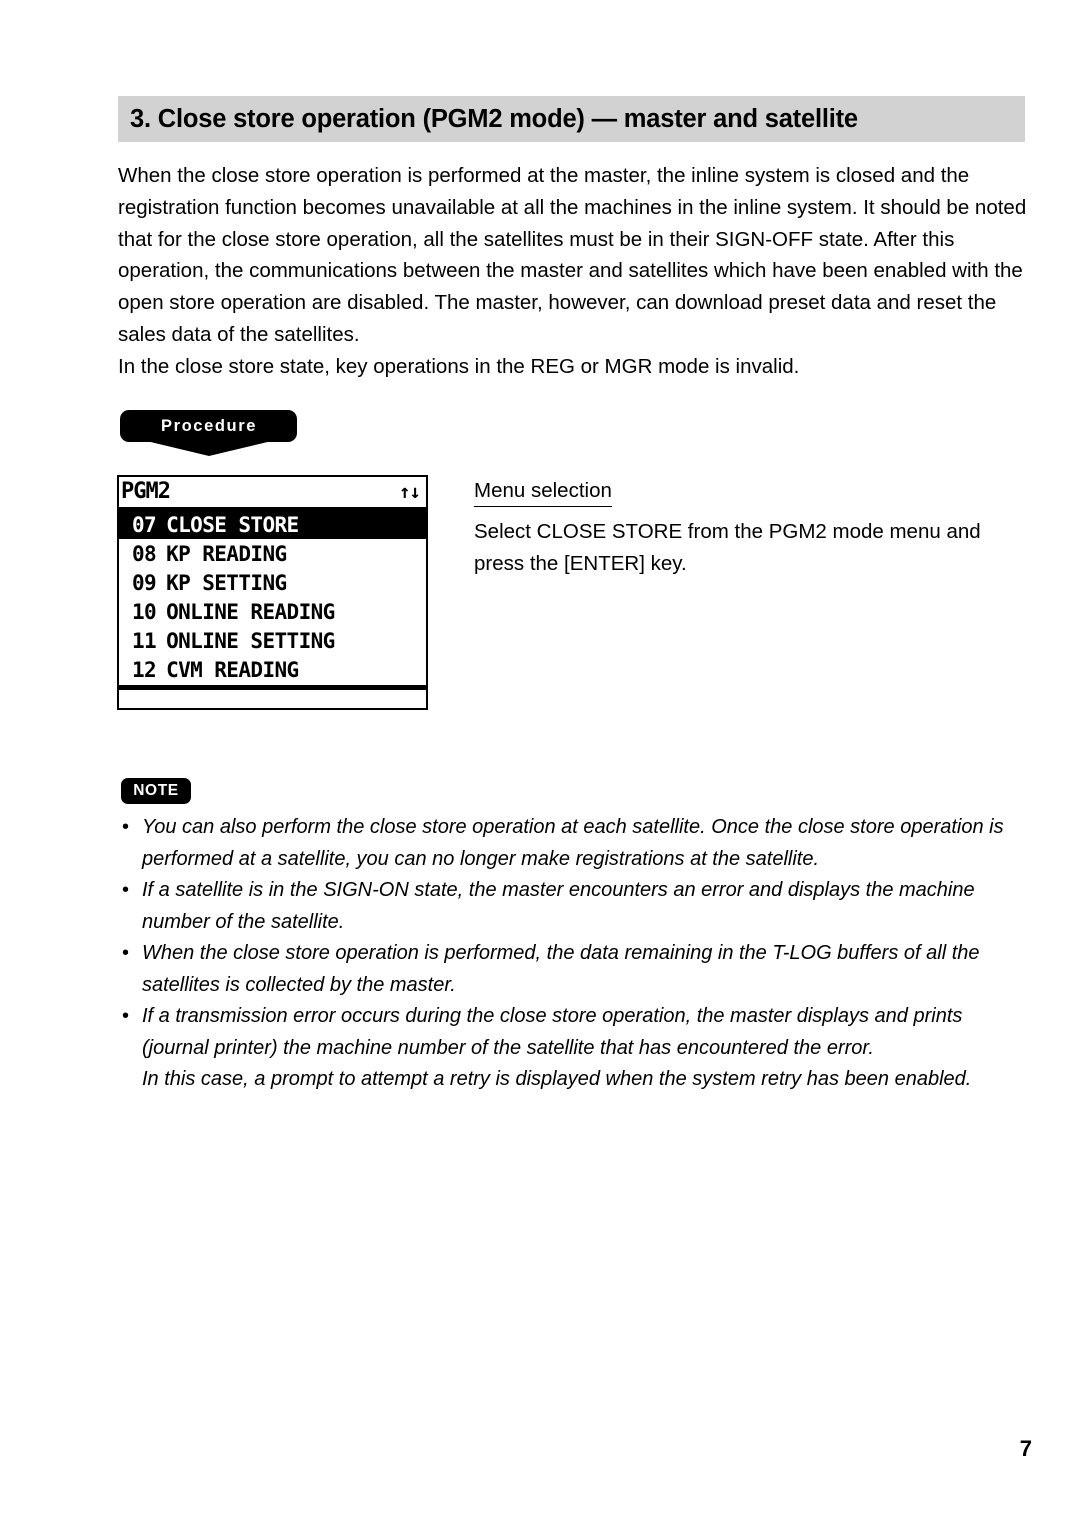 Image resolution: width=1080 pixels, height=1526 pixels. Describe the element at coordinates (250, 611) in the screenshot. I see `lcd-menu-item-label: ONLINE READING` at that location.